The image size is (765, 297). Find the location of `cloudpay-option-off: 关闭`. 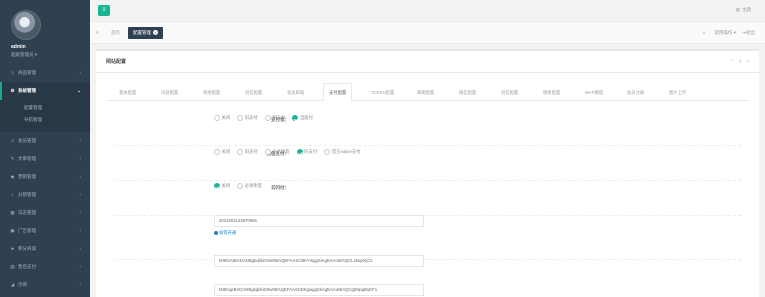

cloudpay-option-off: 关闭 is located at coordinates (222, 186).